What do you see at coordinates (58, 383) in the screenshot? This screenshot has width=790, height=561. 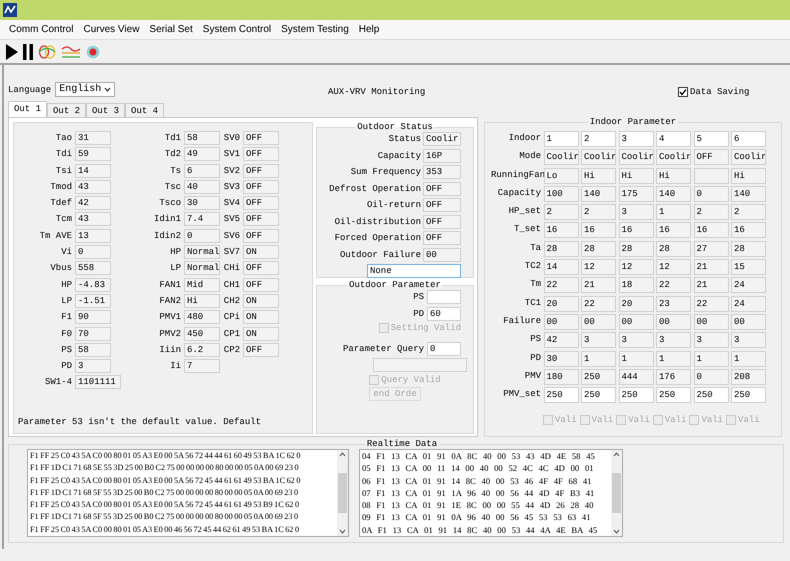 I see `field-label: SW1-4` at bounding box center [58, 383].